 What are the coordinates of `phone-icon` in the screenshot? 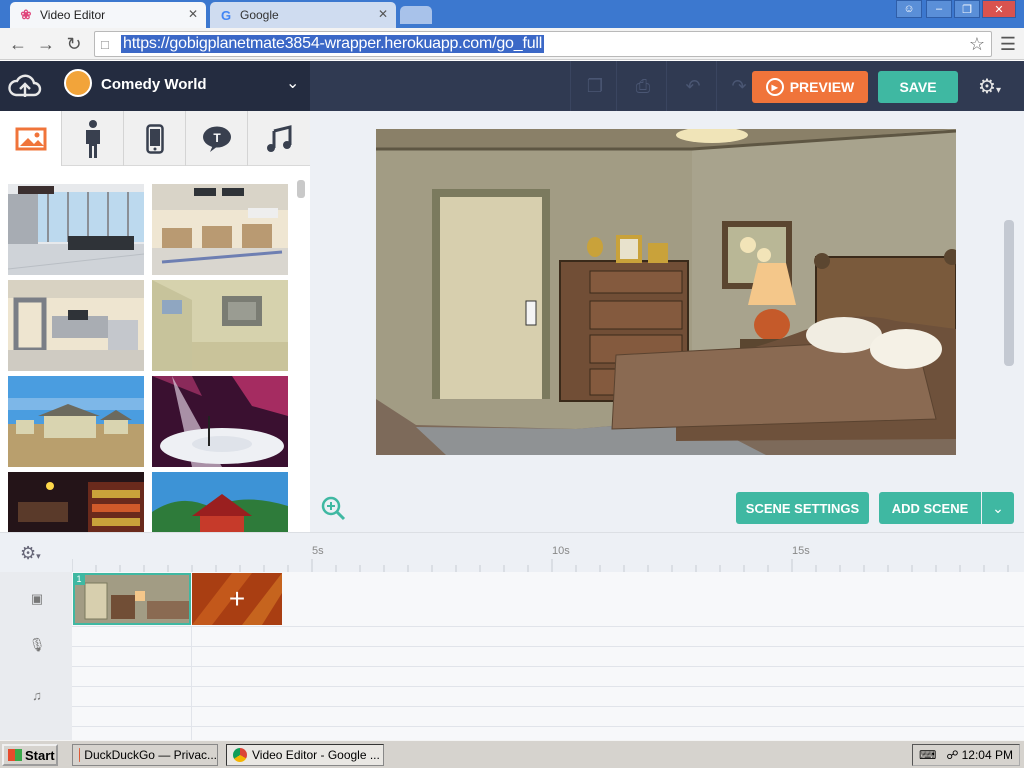 It's located at (154, 138).